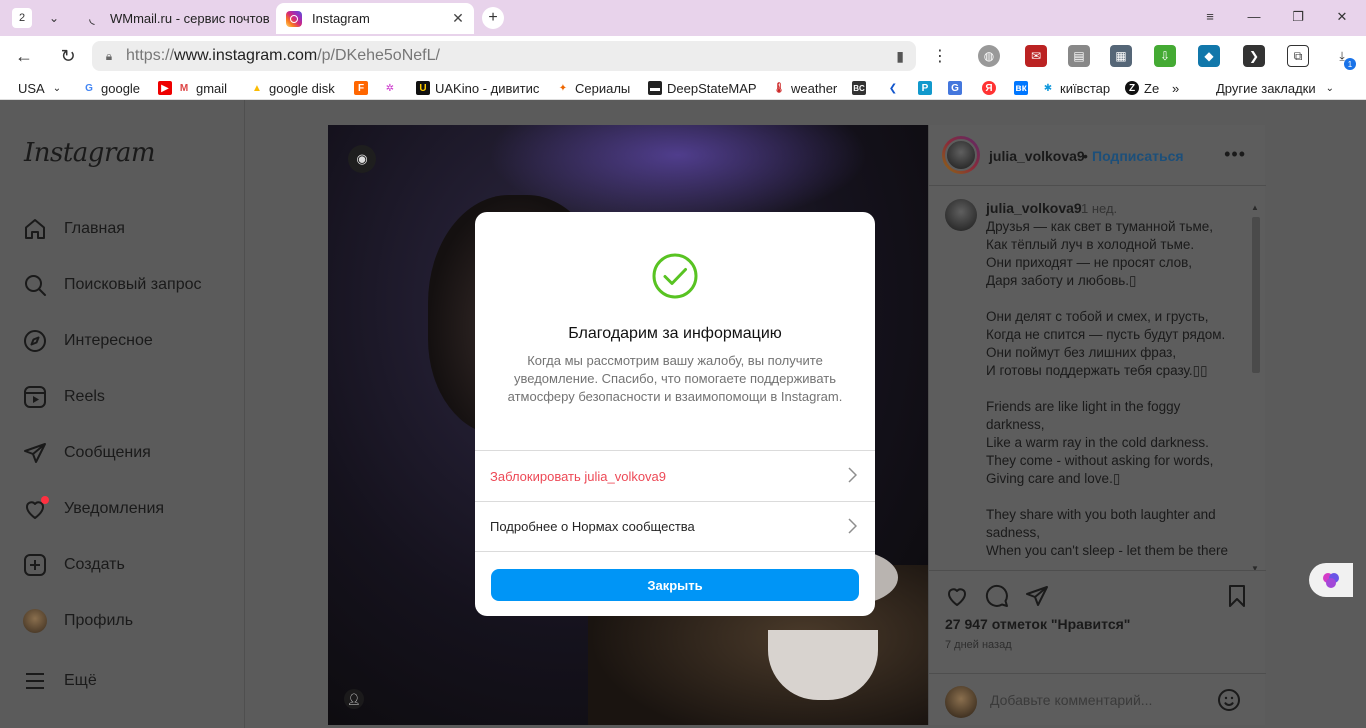  Describe the element at coordinates (87, 341) in the screenshot. I see `sidebar-item-explore: Интересное` at that location.